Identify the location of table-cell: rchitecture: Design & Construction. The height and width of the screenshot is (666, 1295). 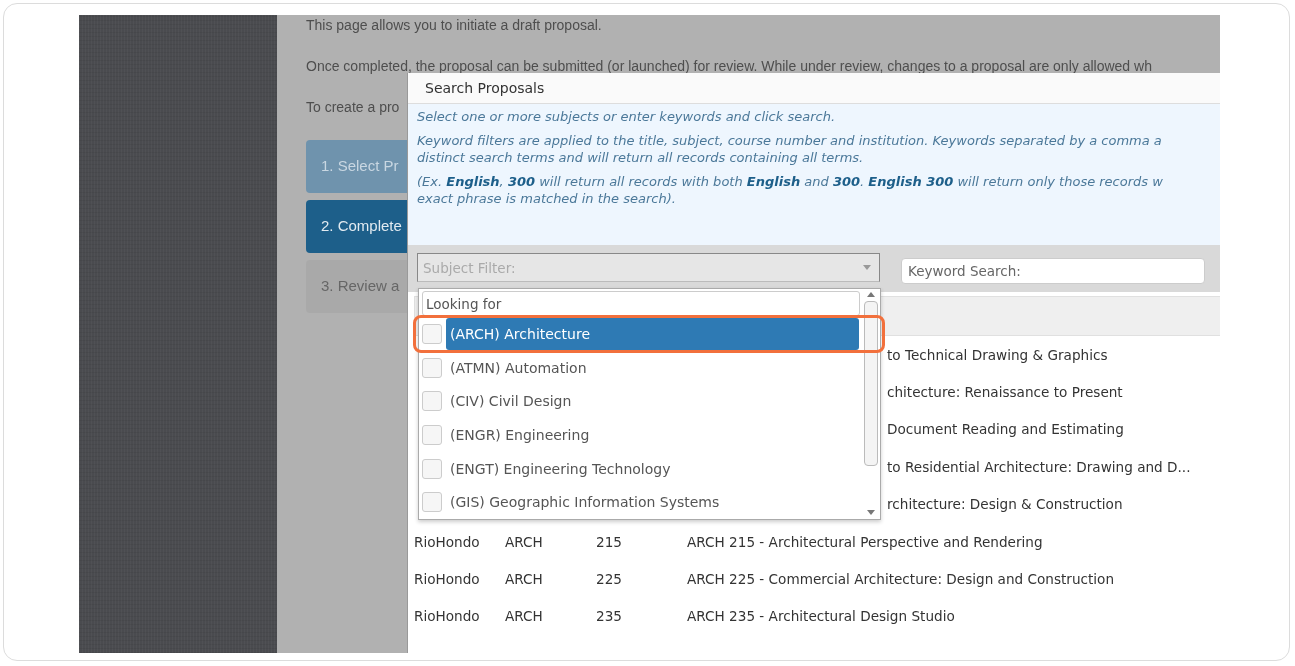
(1005, 504).